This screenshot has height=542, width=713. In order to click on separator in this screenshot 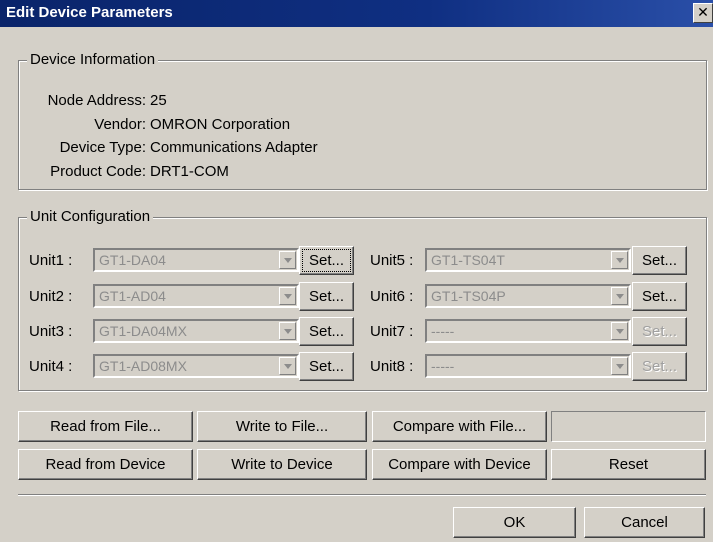, I will do `click(362, 495)`.